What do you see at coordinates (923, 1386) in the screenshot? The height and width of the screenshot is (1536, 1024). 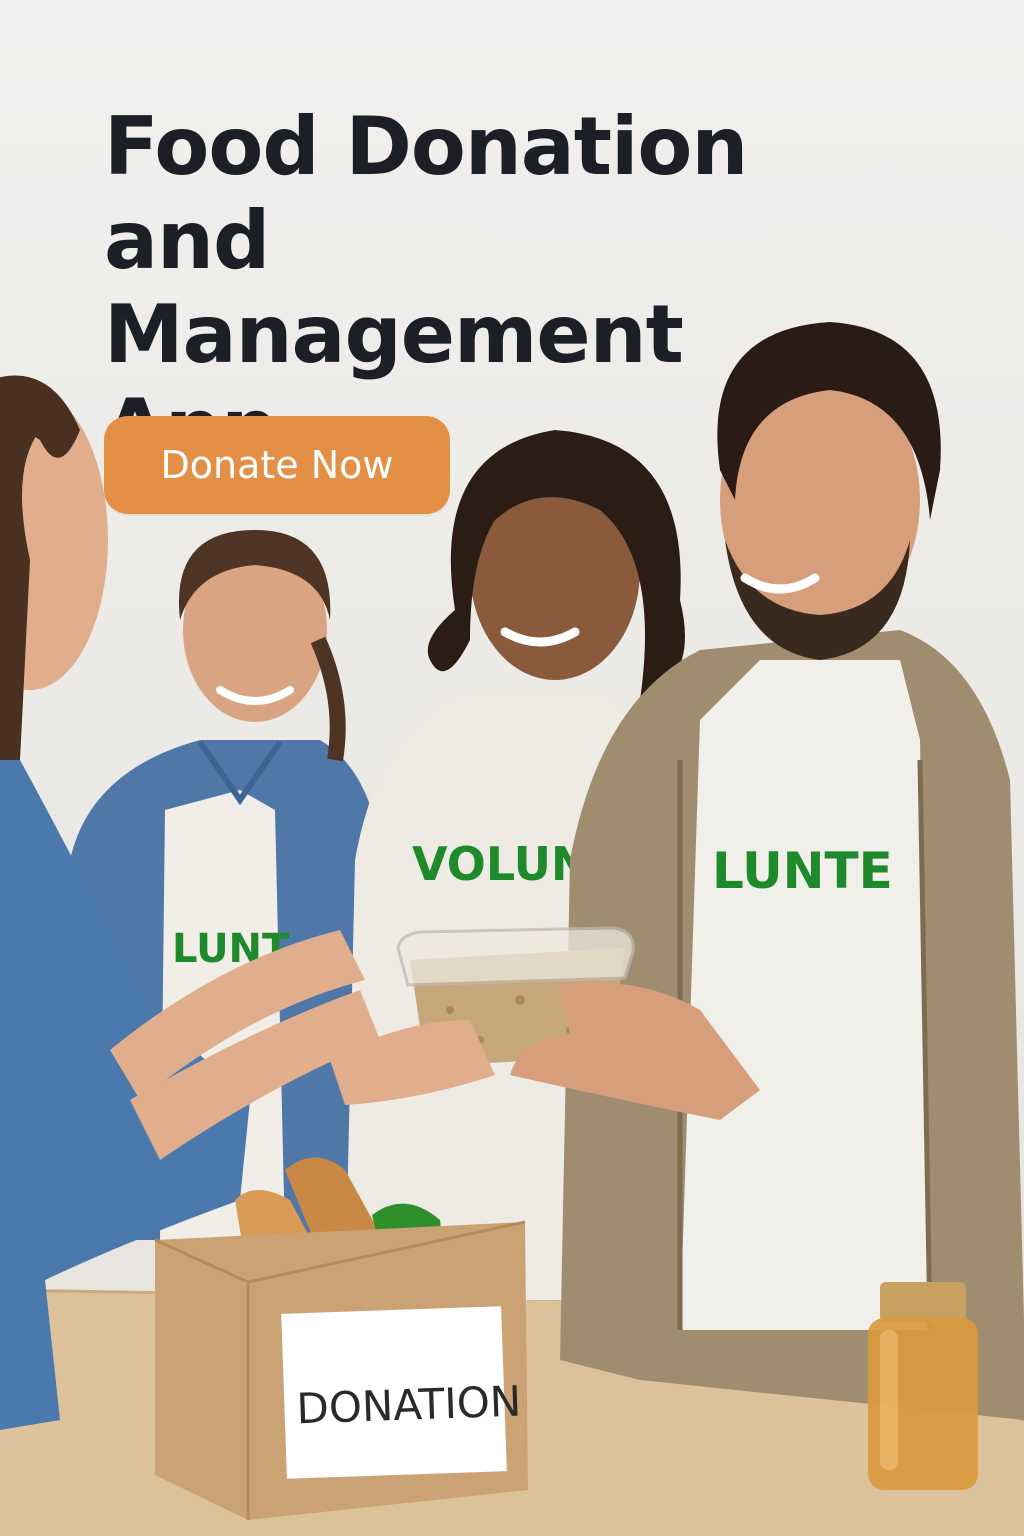 I see `jar` at bounding box center [923, 1386].